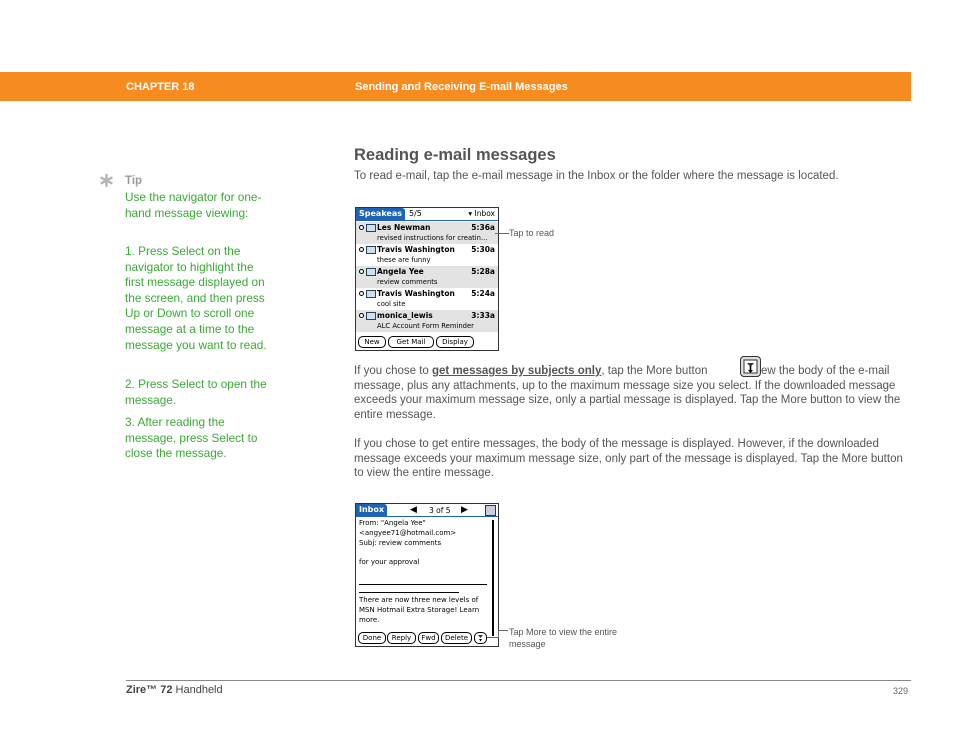 The width and height of the screenshot is (954, 738). Describe the element at coordinates (381, 214) in the screenshot. I see `app-tab: Speakeas` at that location.